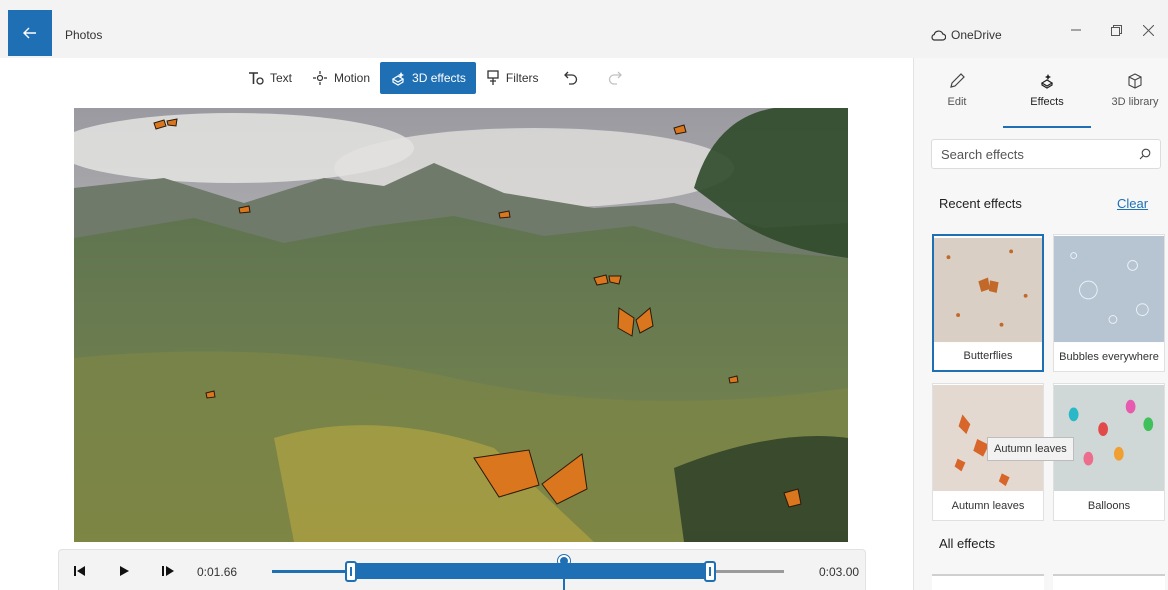 This screenshot has height=590, width=1168. Describe the element at coordinates (1047, 102) in the screenshot. I see `tab-effects-label: Effects` at that location.